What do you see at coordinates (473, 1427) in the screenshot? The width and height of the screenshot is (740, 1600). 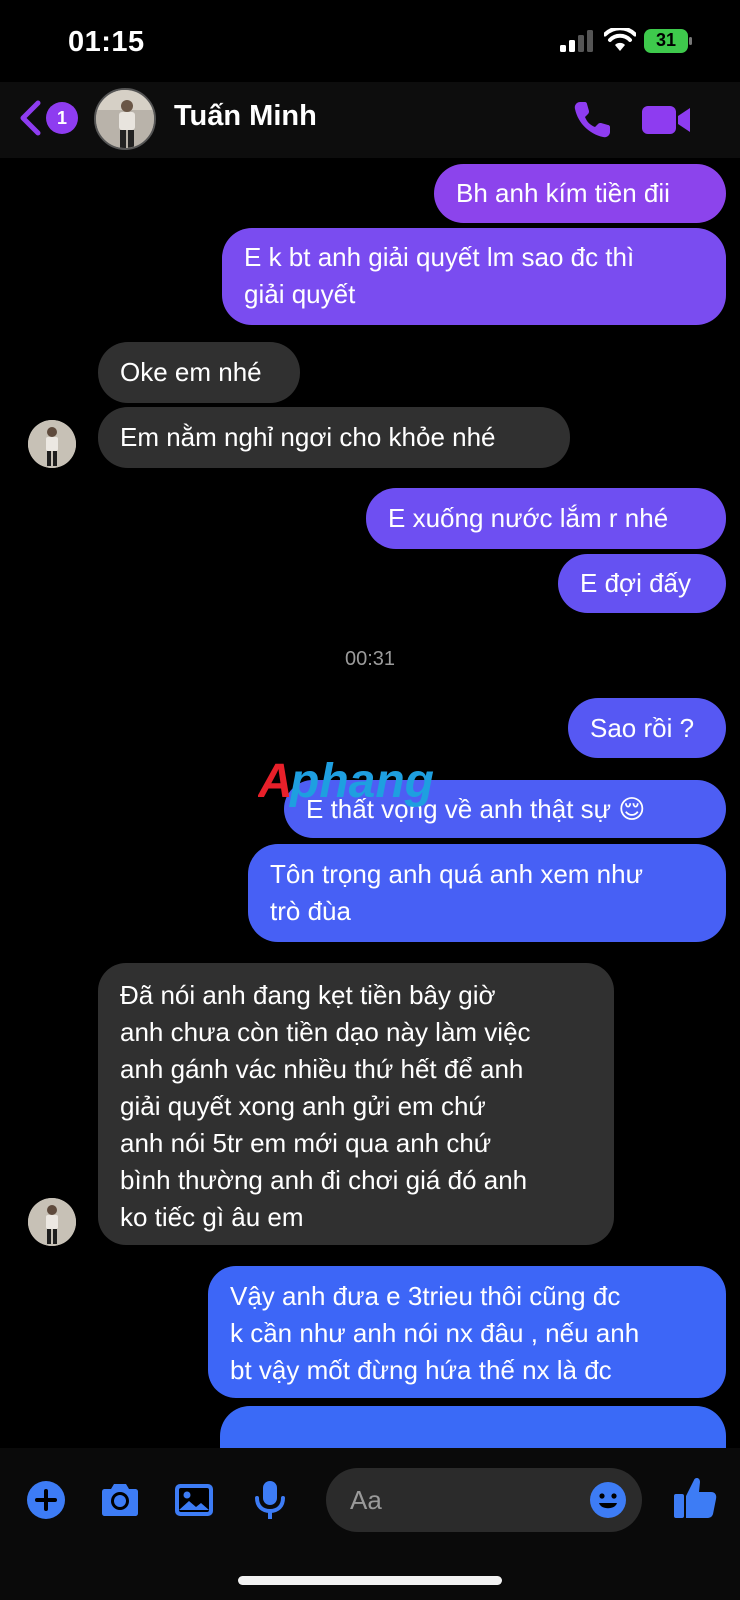 I see `message-outgoing-partial` at bounding box center [473, 1427].